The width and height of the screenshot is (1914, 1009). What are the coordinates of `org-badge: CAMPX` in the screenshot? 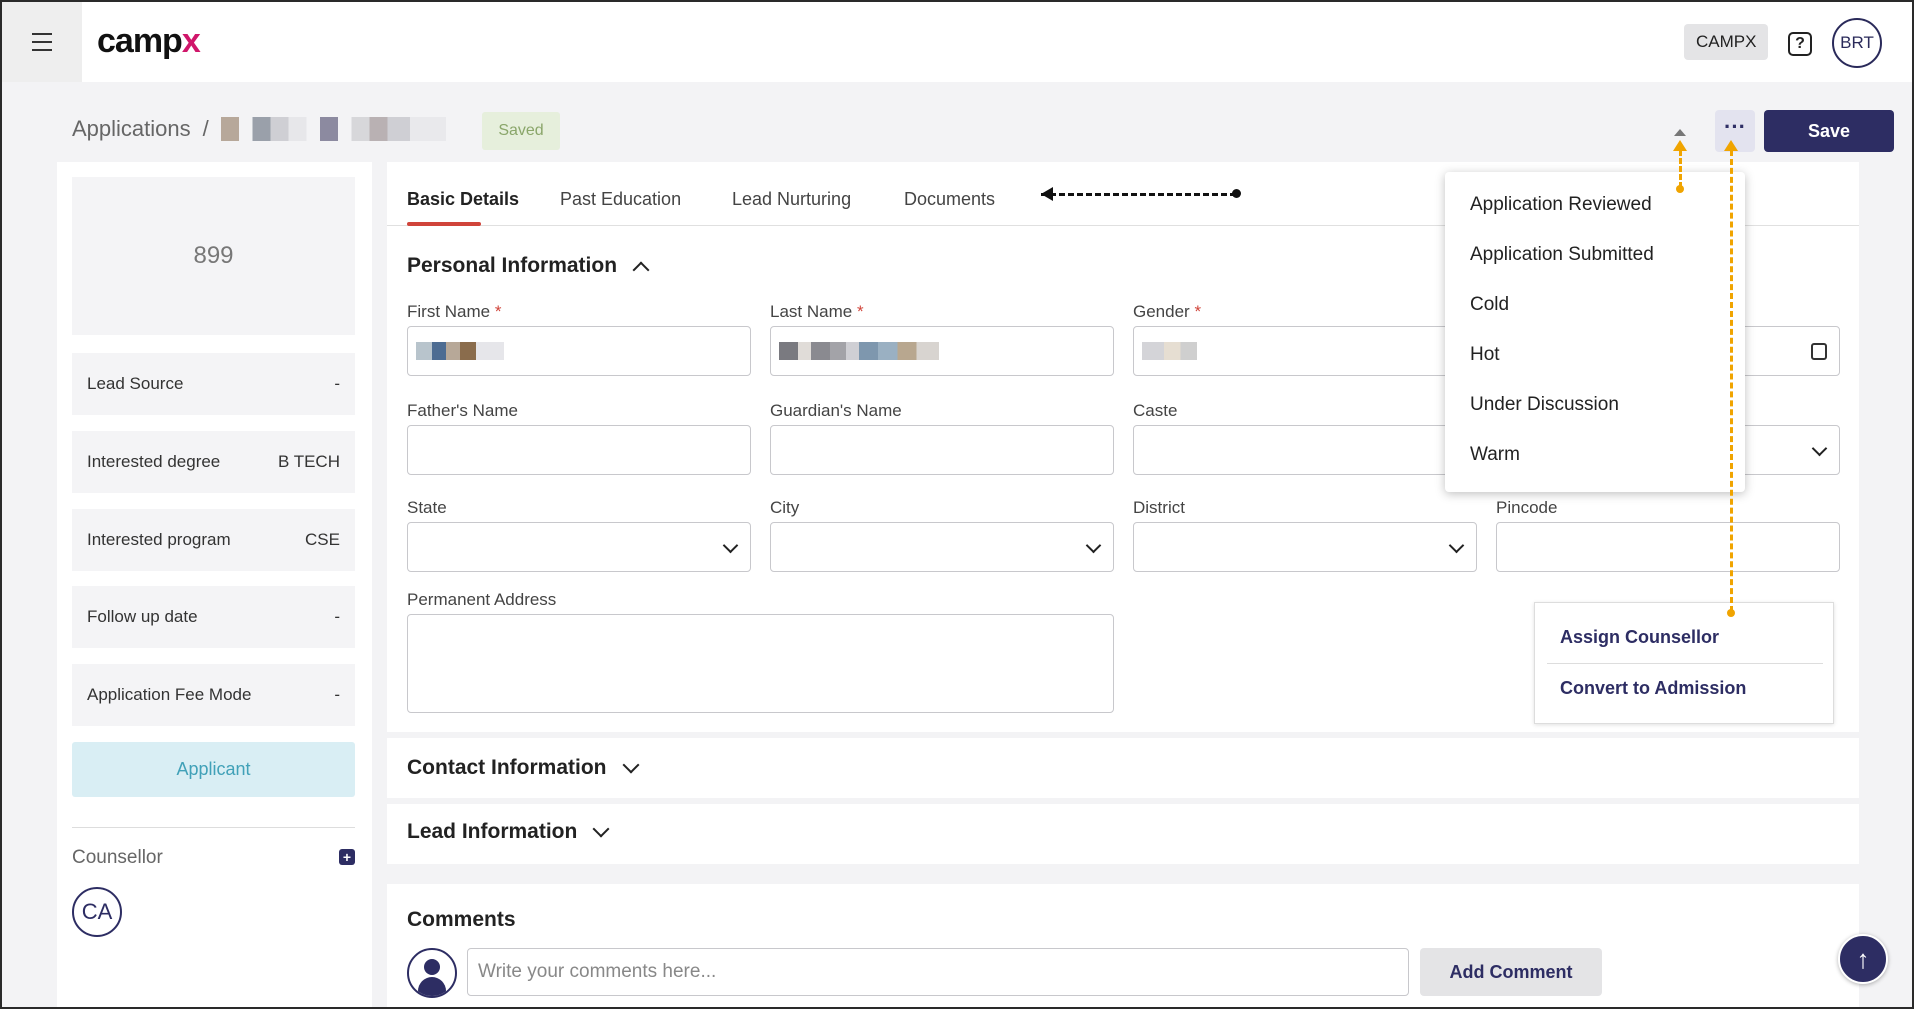 It's located at (1726, 42).